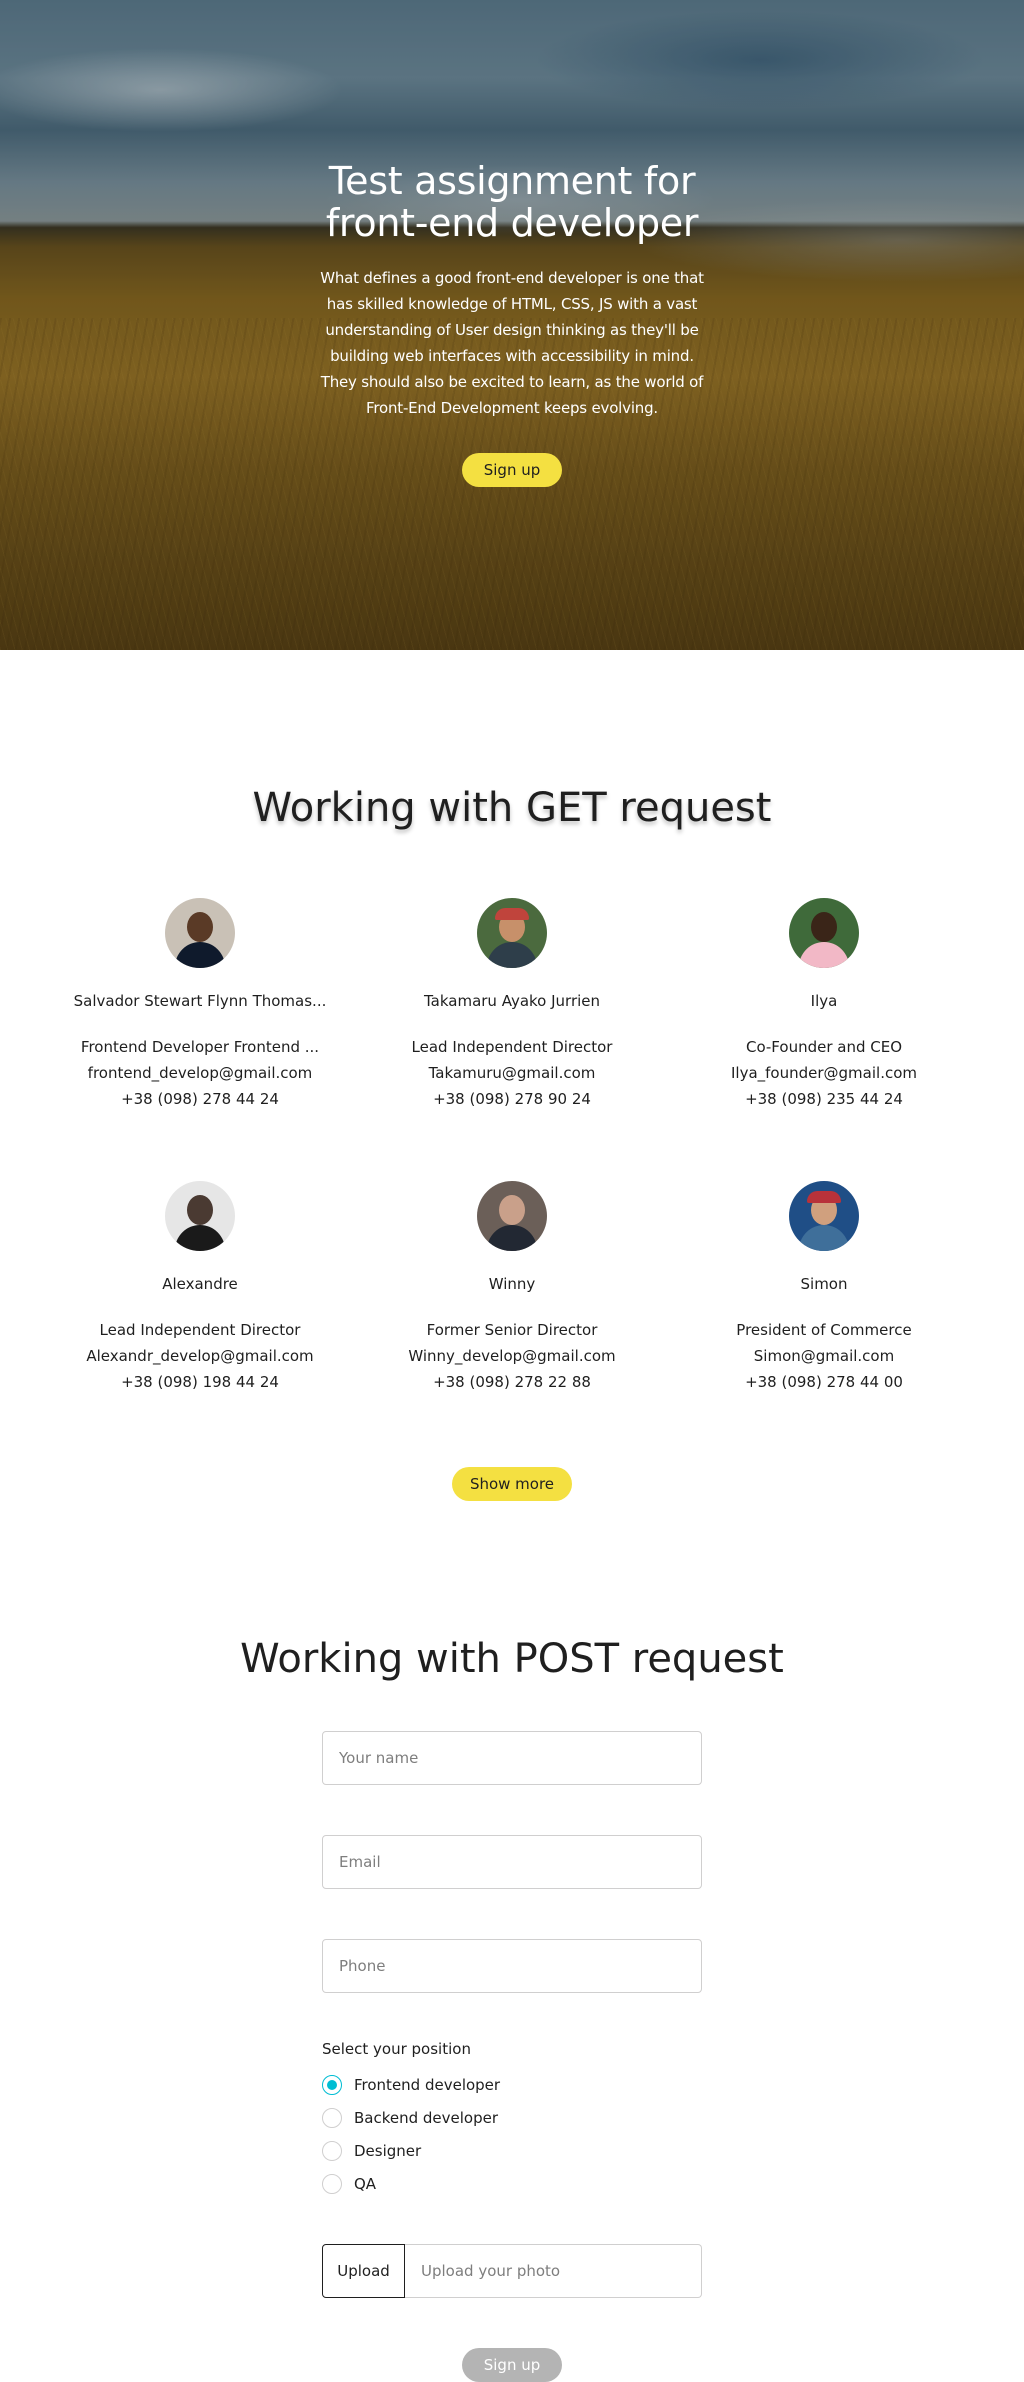 Image resolution: width=1024 pixels, height=2382 pixels. Describe the element at coordinates (824, 1001) in the screenshot. I see `user-name: Ilya` at that location.